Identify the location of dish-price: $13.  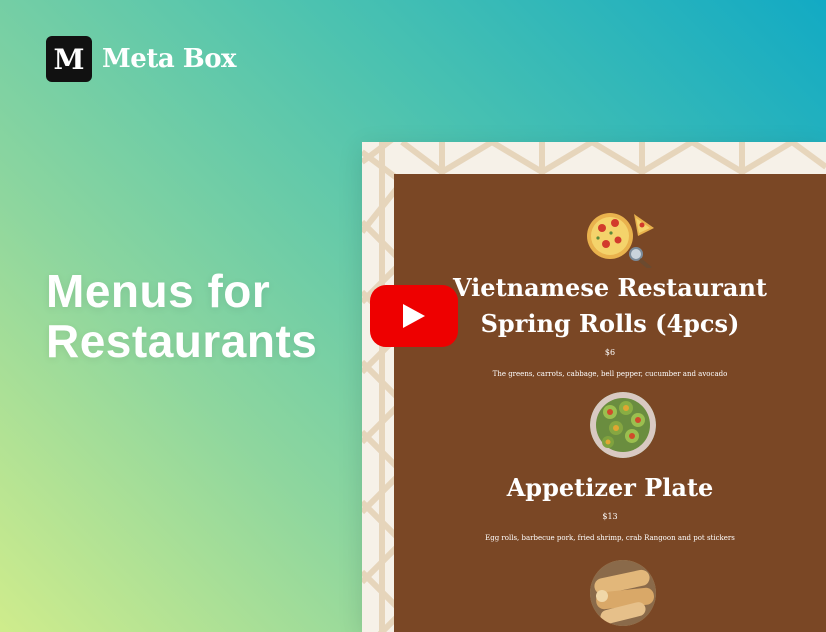
(610, 516).